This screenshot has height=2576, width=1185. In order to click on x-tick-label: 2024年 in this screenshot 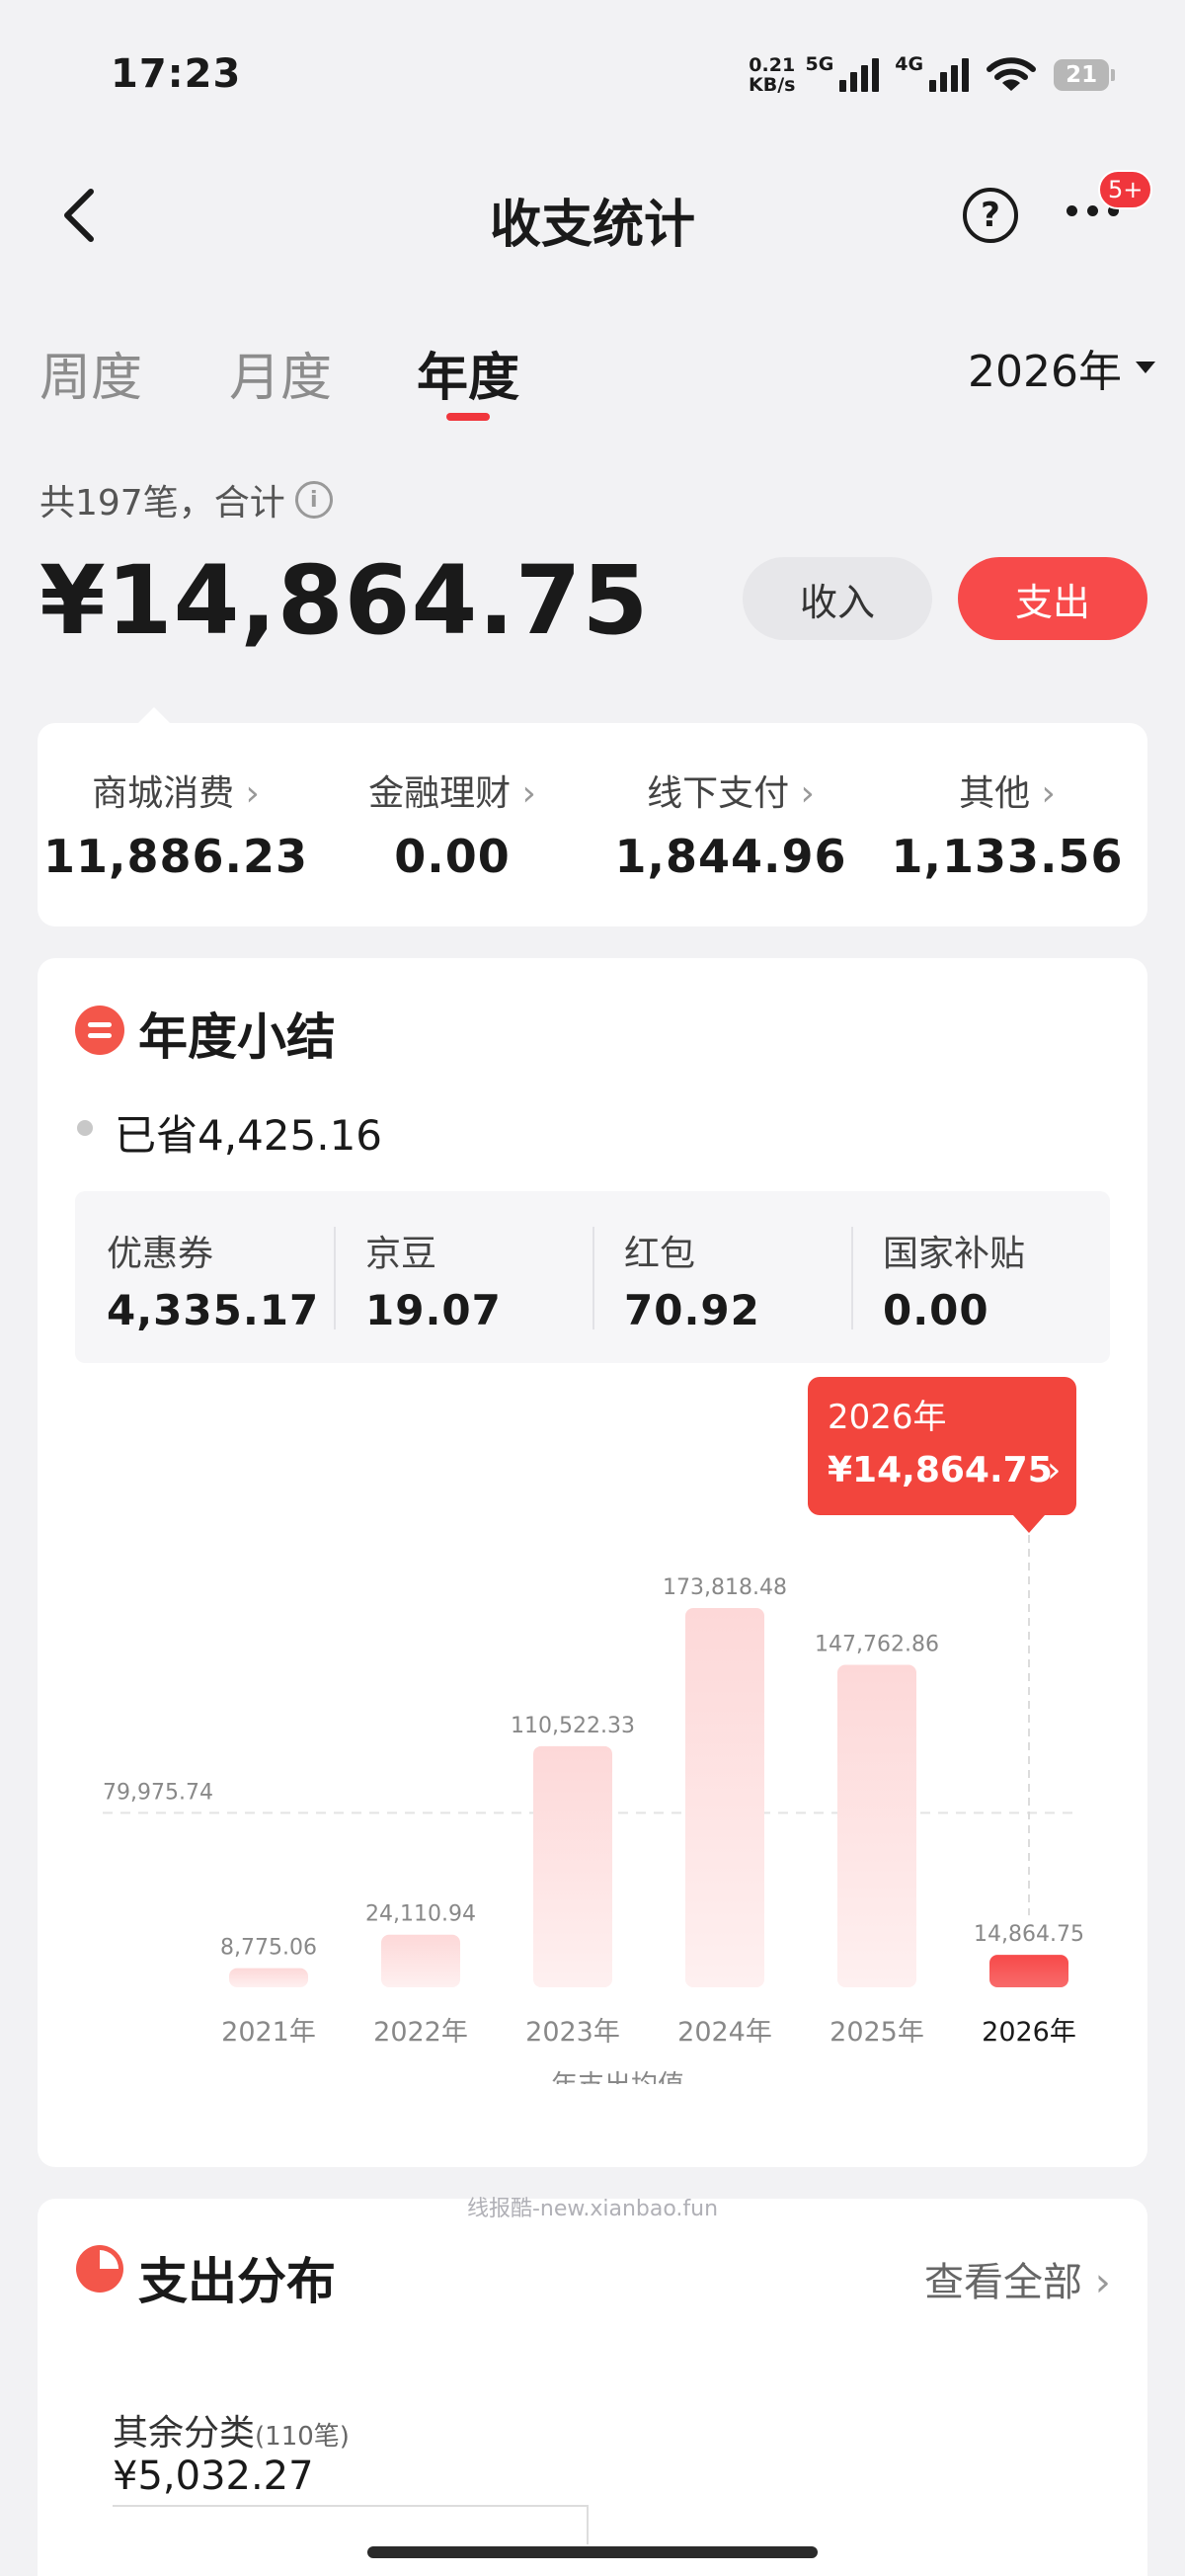, I will do `click(725, 2032)`.